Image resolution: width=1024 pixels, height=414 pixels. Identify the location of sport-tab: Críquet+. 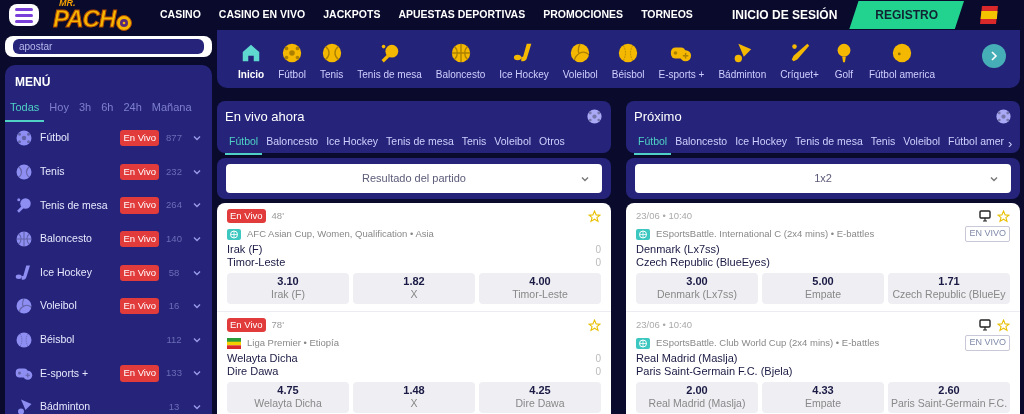
(799, 62).